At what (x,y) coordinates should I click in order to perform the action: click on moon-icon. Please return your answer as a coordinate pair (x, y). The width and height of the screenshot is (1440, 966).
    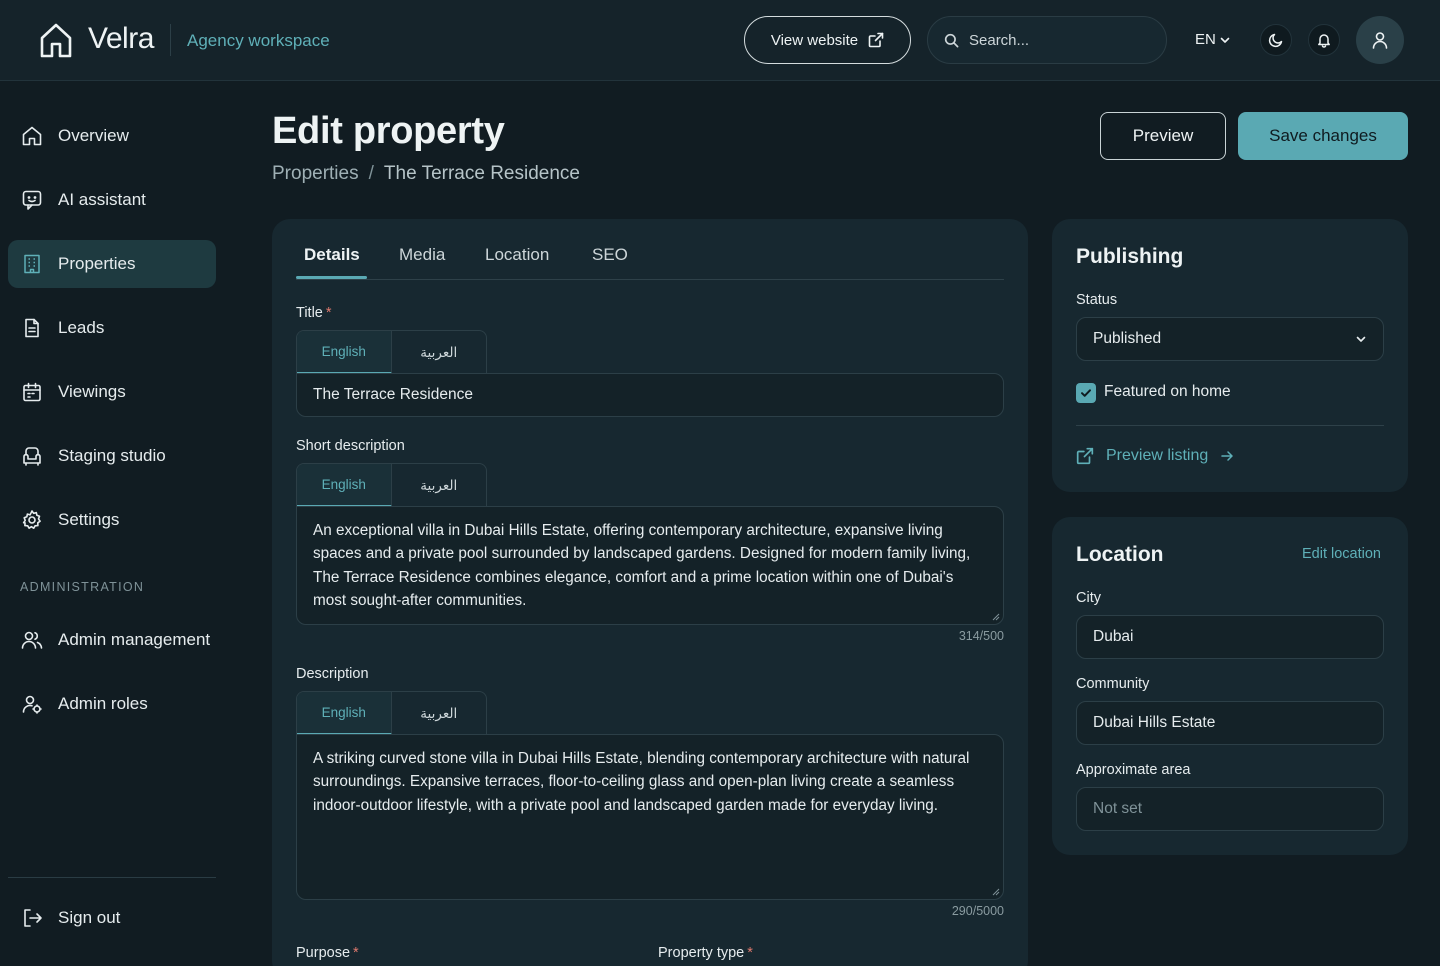
    Looking at the image, I should click on (1276, 40).